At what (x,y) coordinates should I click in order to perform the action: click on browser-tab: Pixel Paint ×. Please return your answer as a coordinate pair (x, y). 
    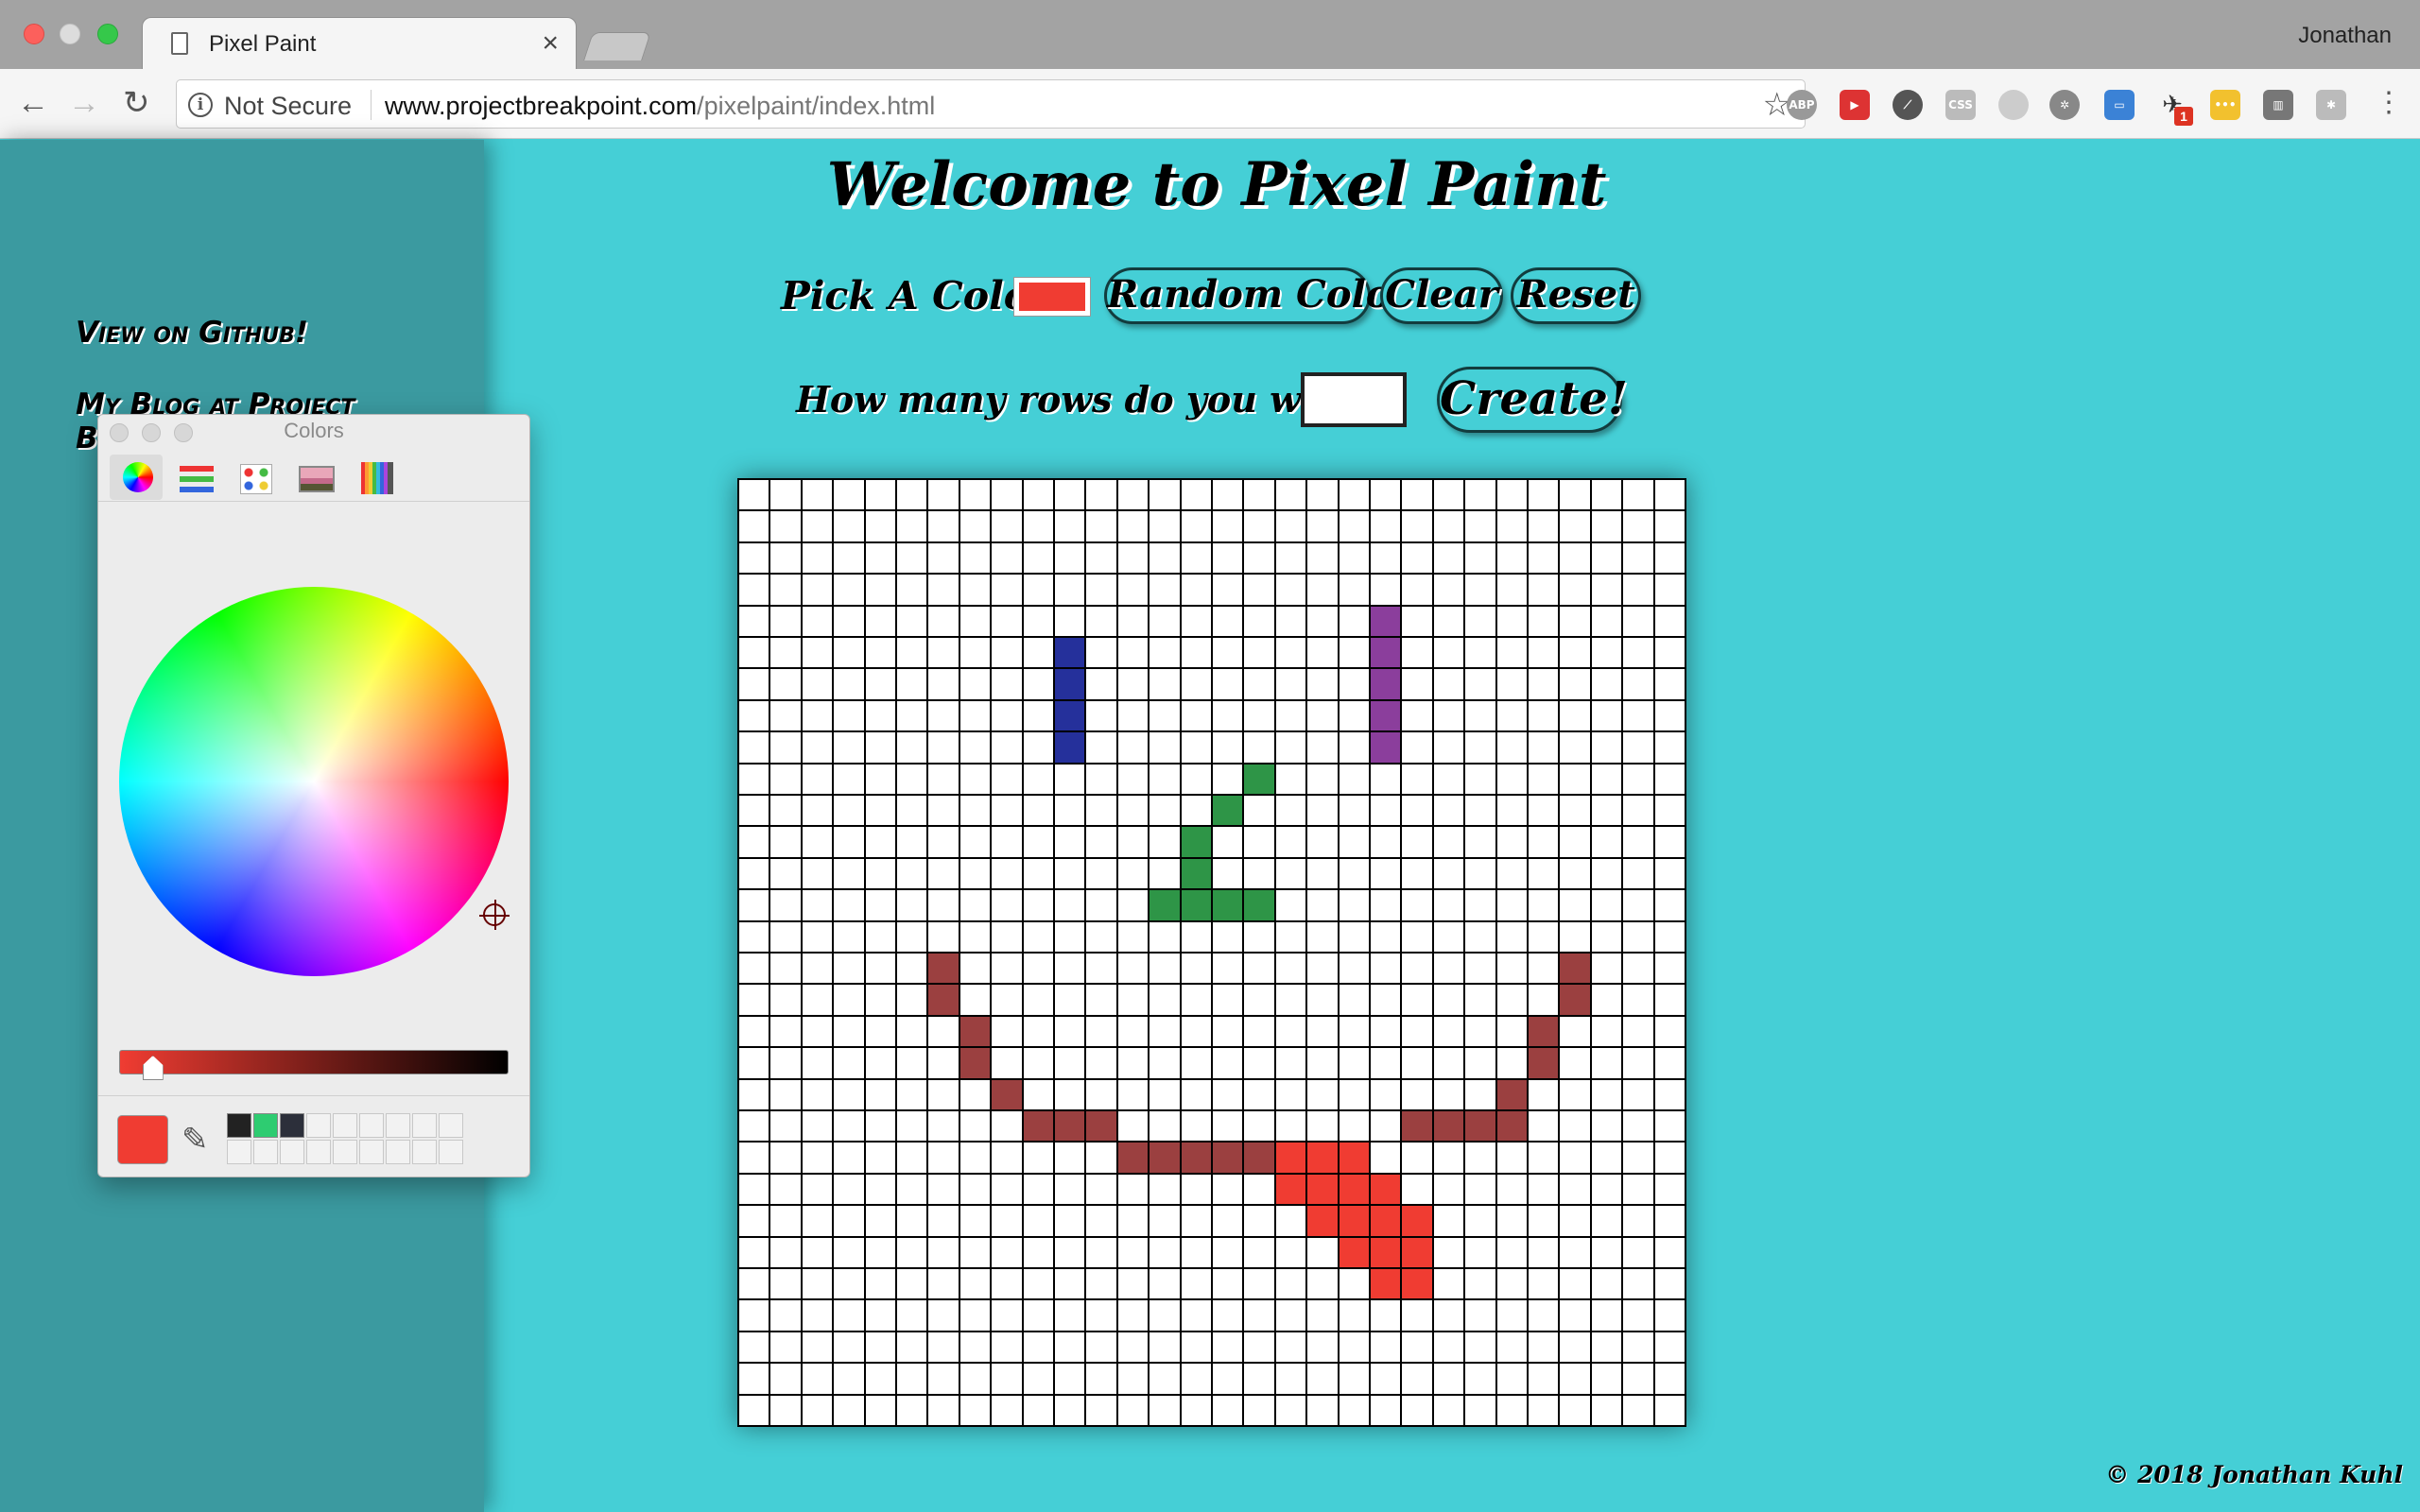
    Looking at the image, I should click on (359, 44).